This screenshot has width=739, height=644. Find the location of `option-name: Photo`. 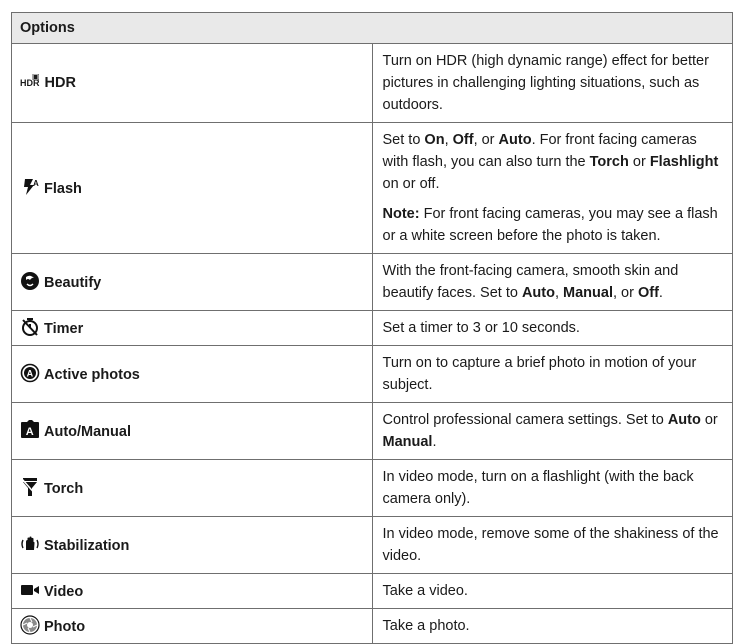

option-name: Photo is located at coordinates (65, 626).